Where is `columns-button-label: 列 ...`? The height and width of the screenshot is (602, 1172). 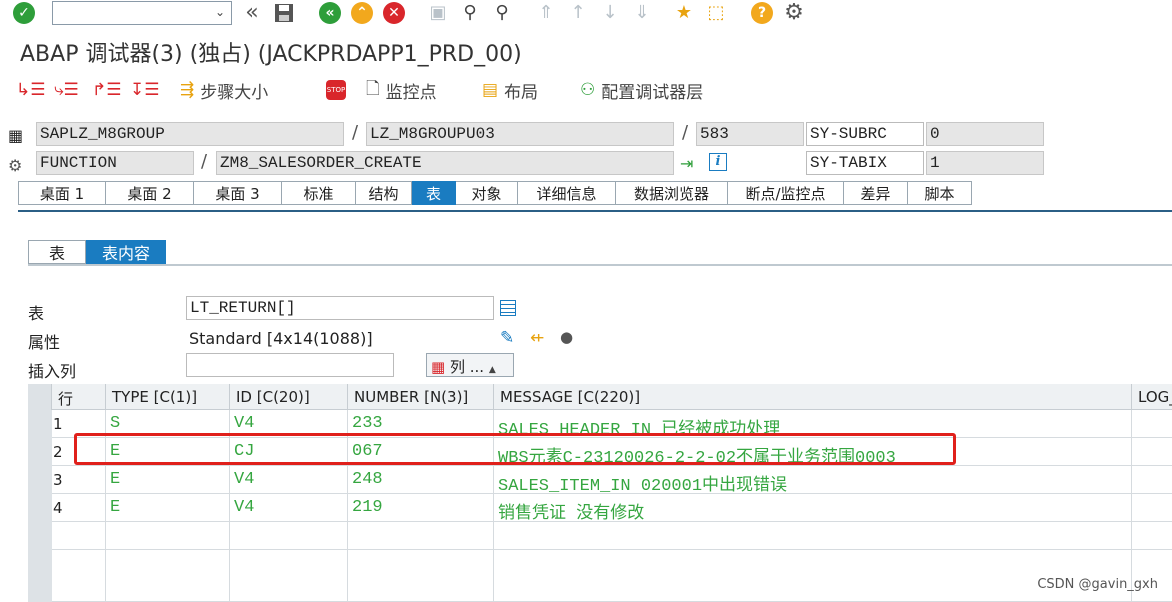 columns-button-label: 列 ... is located at coordinates (467, 367).